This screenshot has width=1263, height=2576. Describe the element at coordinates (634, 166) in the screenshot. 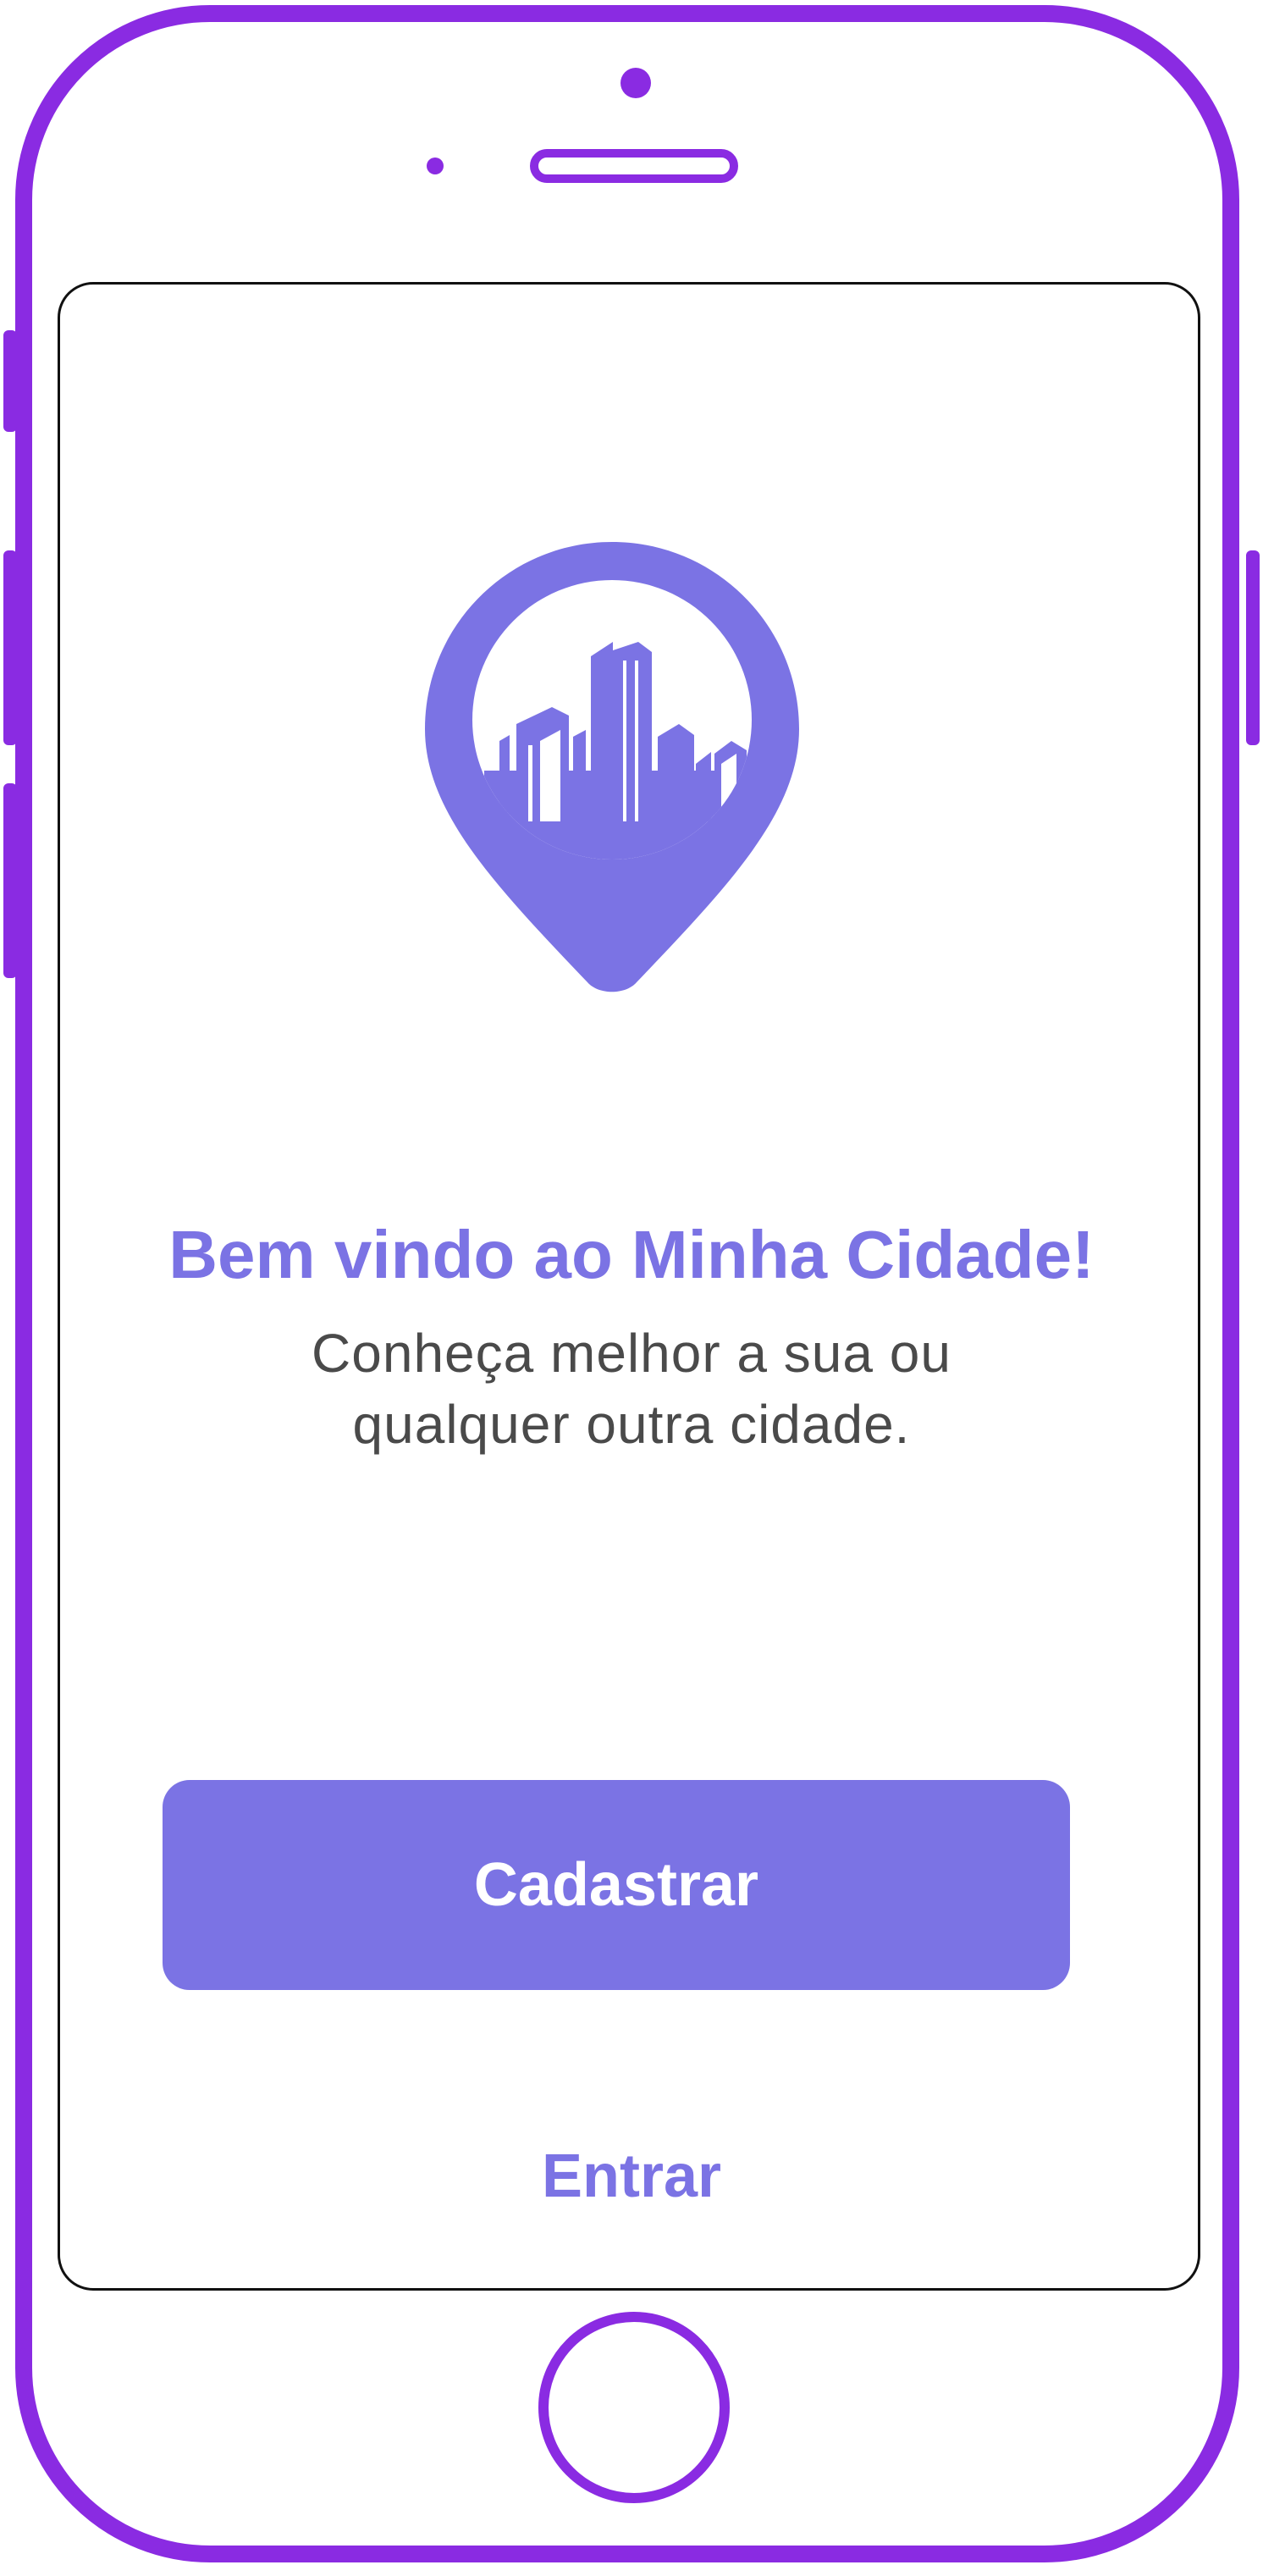

I see `earpiece-speaker` at that location.